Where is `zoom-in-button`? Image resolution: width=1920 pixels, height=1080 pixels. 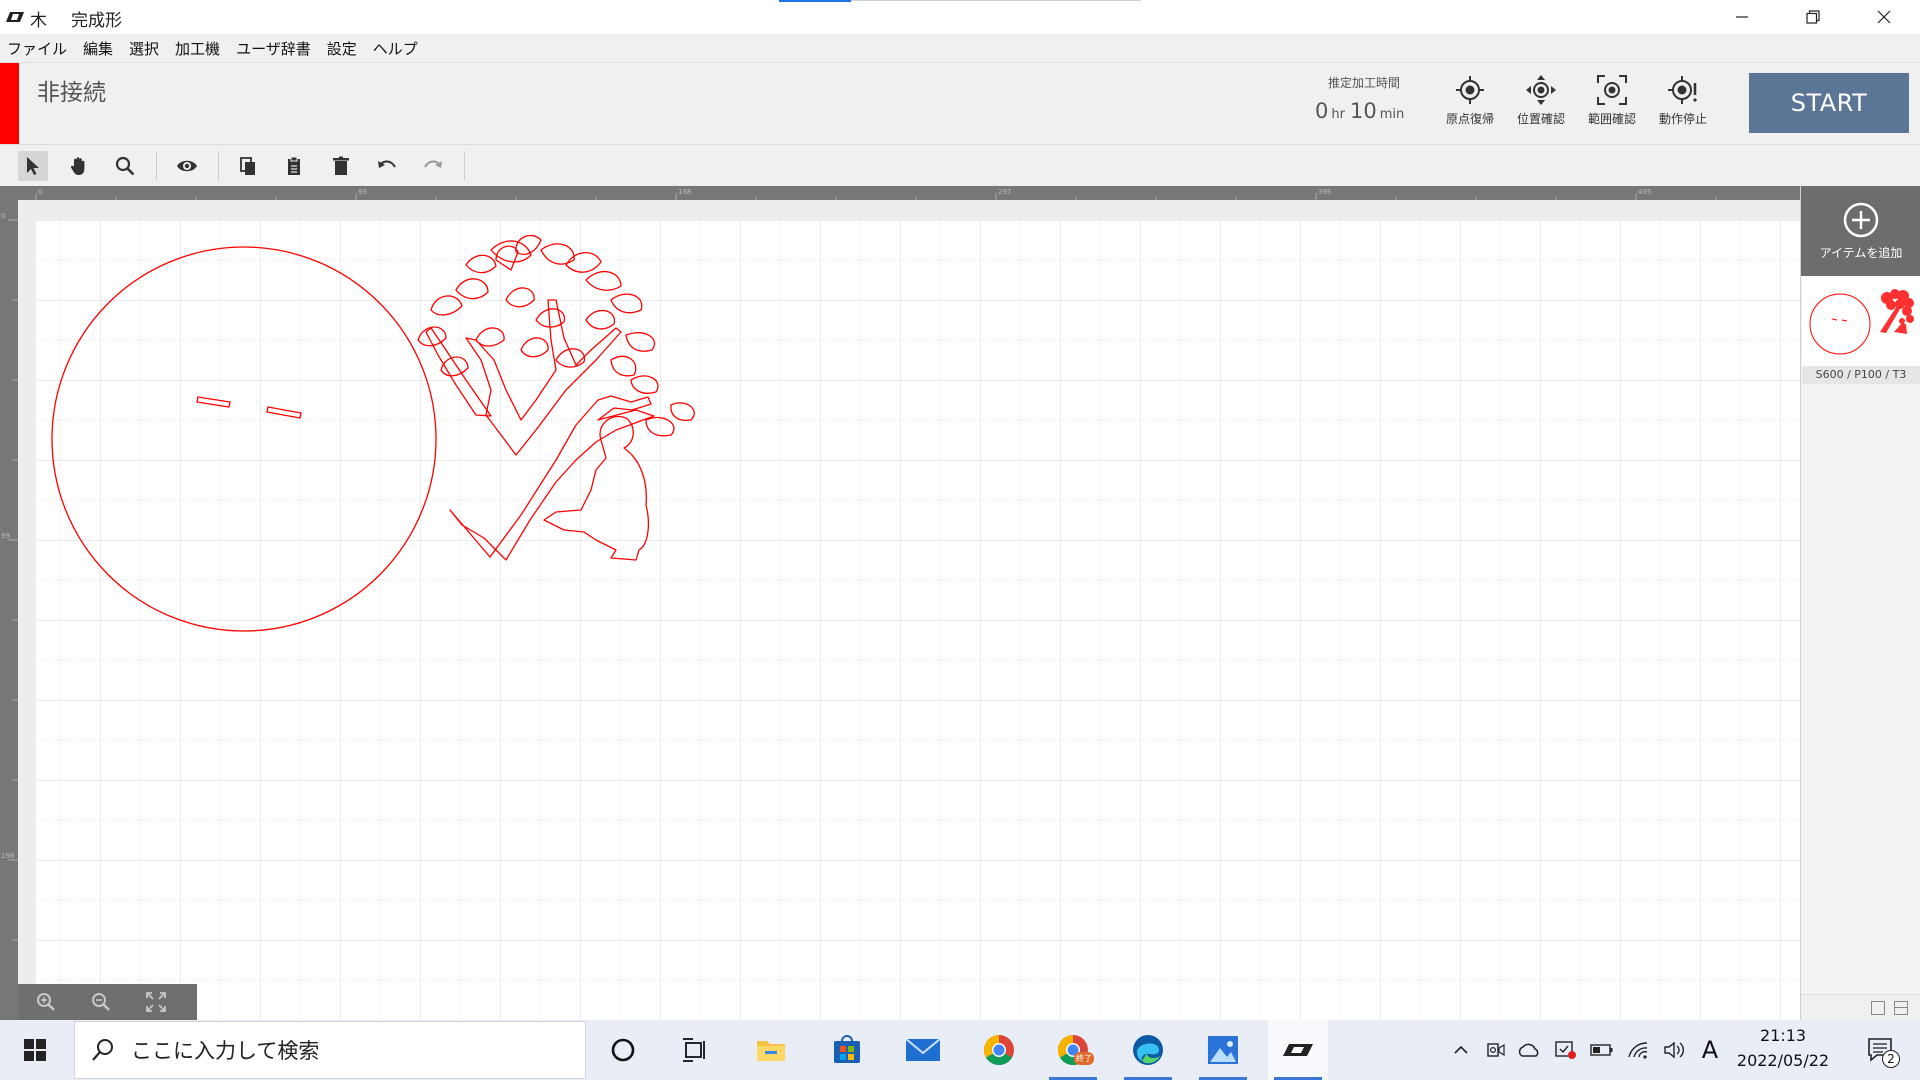 zoom-in-button is located at coordinates (45, 1002).